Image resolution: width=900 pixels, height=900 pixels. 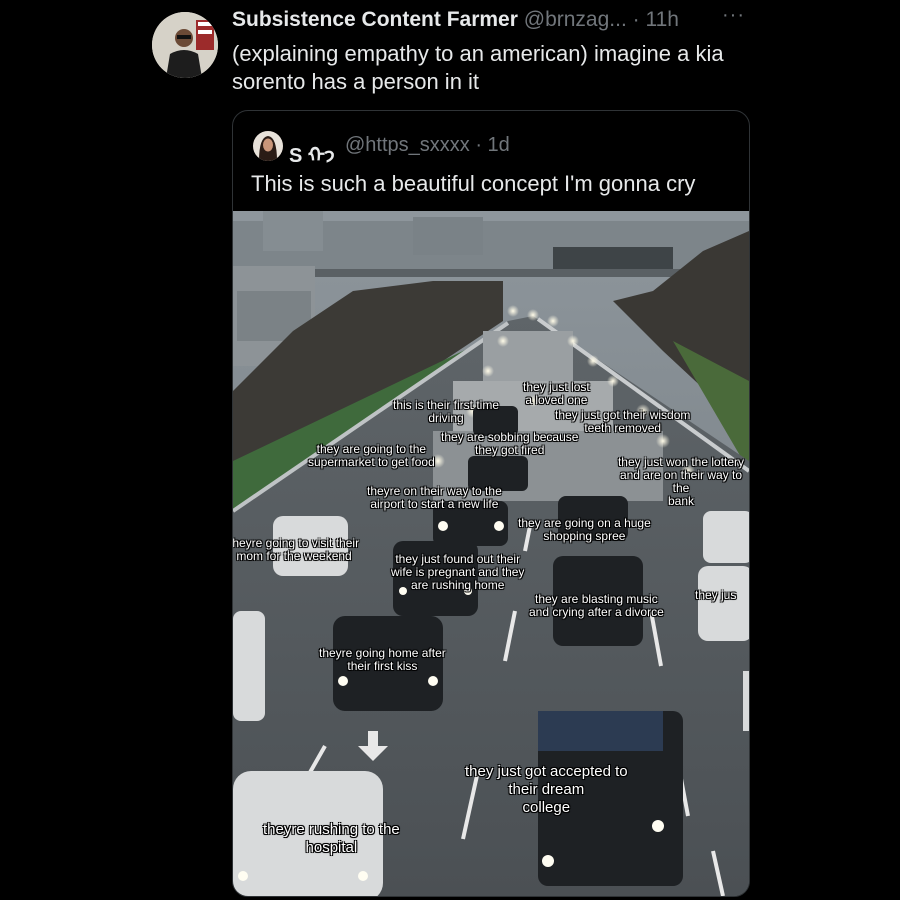 What do you see at coordinates (716, 595) in the screenshot?
I see `caption-they-jus: they jus` at bounding box center [716, 595].